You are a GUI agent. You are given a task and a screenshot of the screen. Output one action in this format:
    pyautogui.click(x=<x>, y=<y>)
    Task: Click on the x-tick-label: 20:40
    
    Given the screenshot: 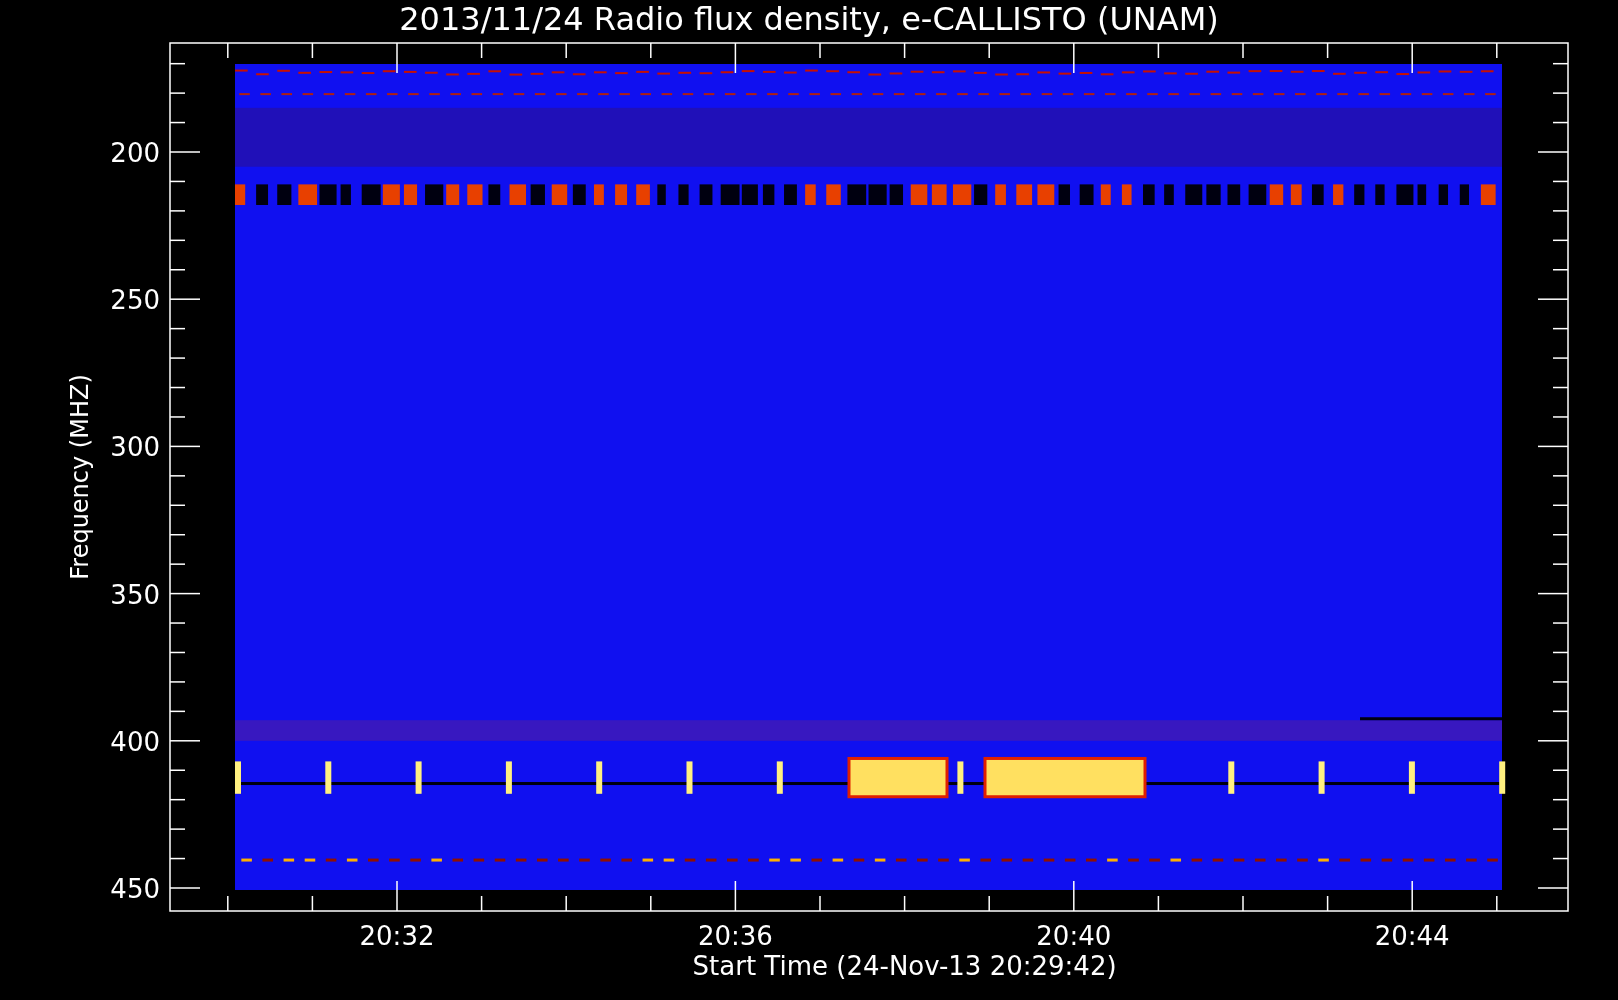 What is the action you would take?
    pyautogui.click(x=1074, y=936)
    